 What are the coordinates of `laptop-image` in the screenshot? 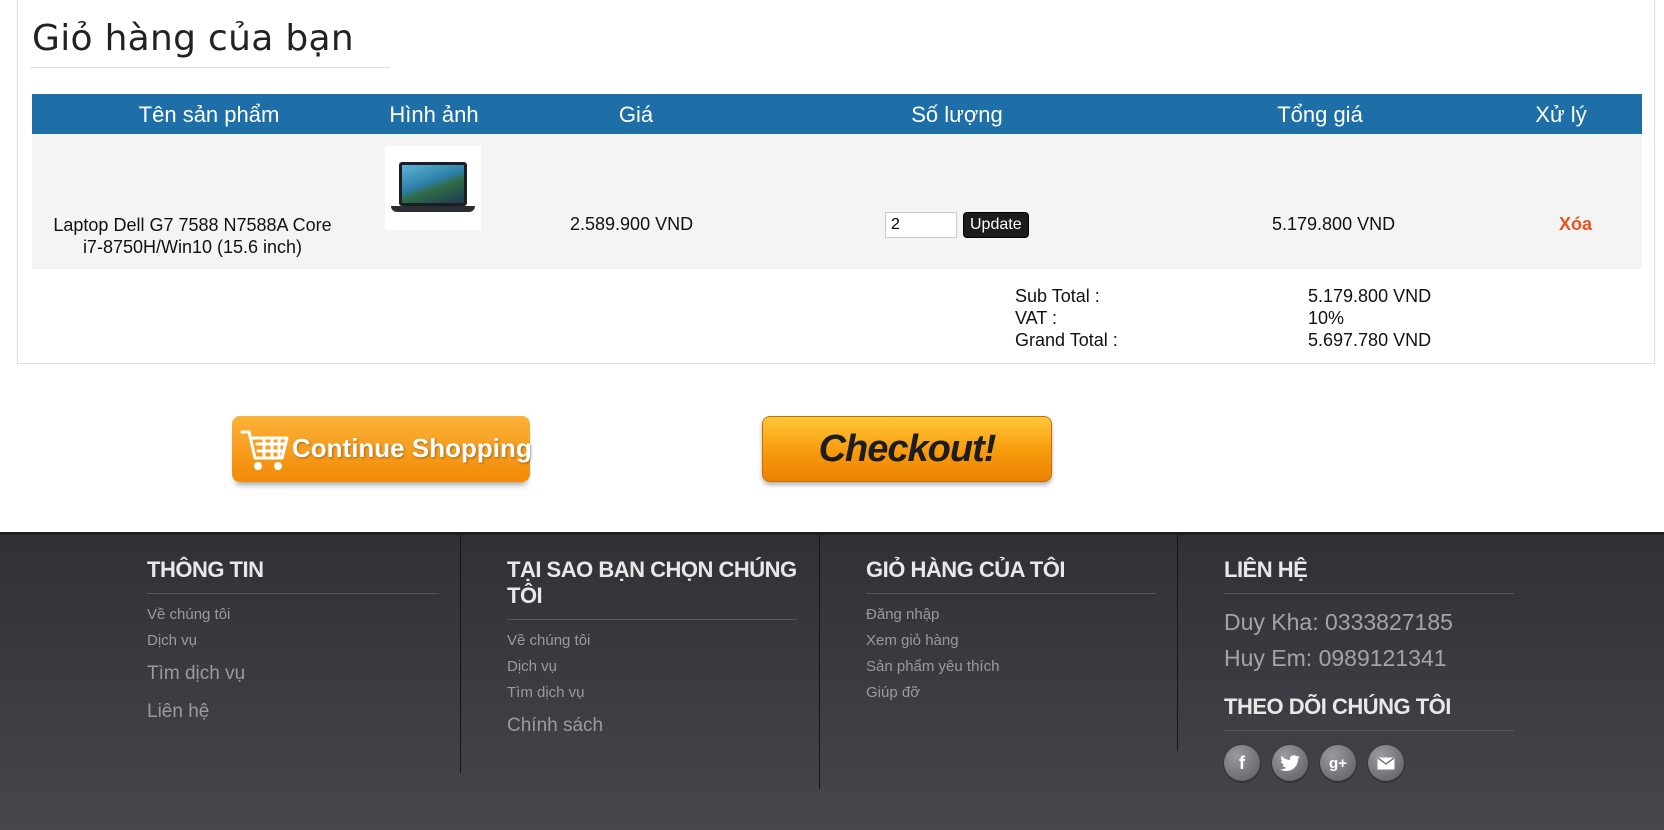 It's located at (433, 188).